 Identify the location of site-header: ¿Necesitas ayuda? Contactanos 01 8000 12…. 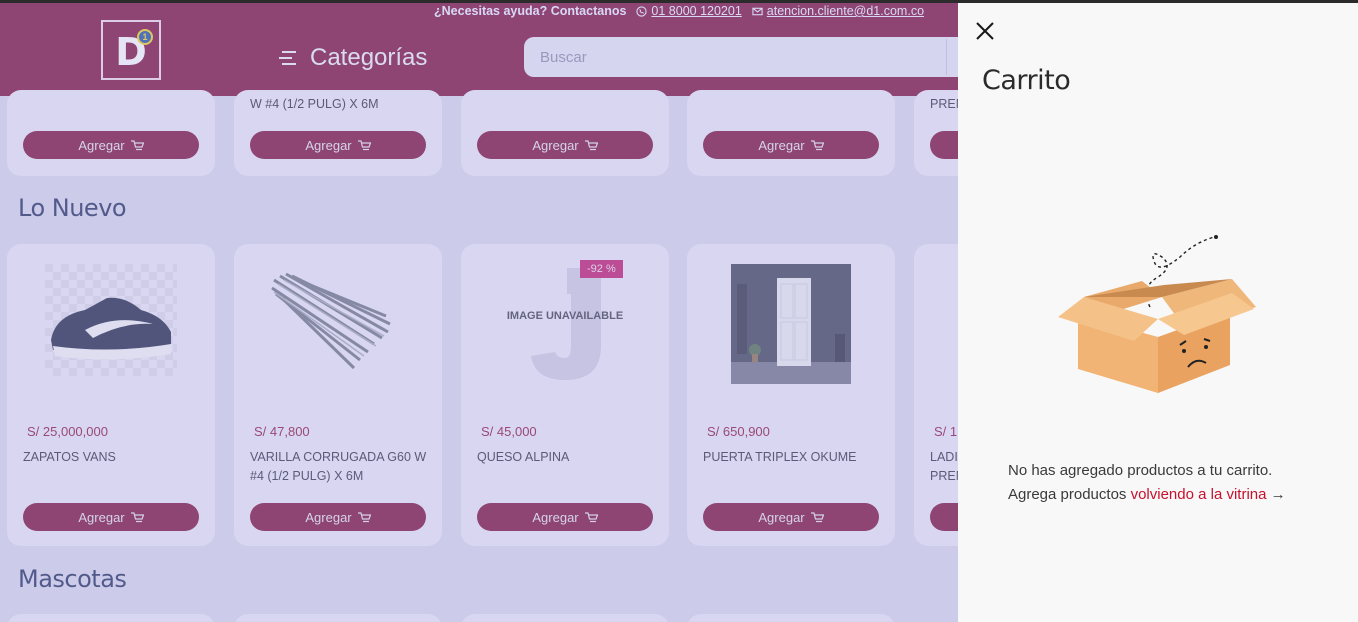
(479, 48).